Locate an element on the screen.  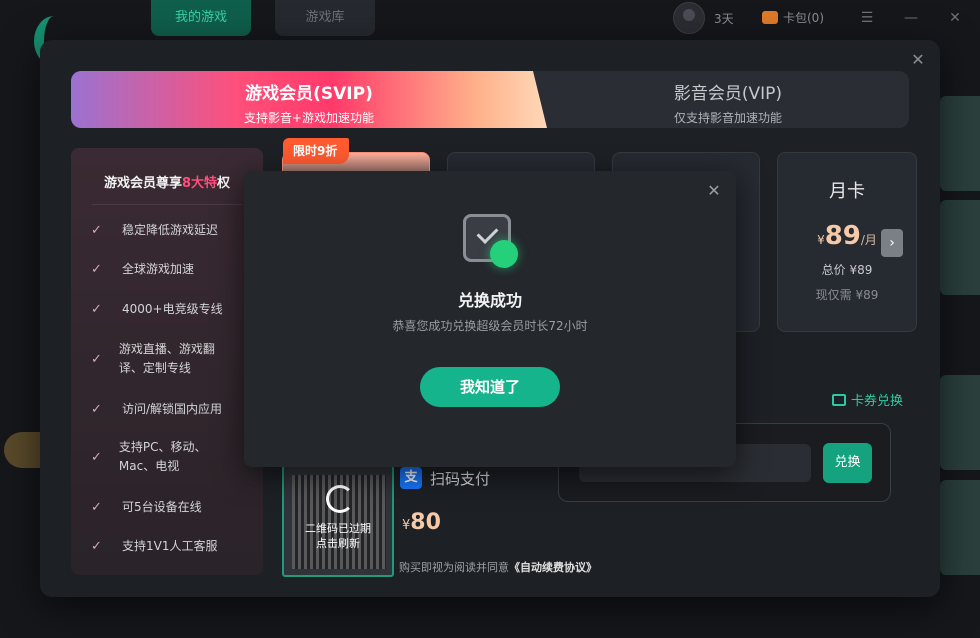
perk-item: ✓ 支持1V1人工客服 is located at coordinates (154, 546).